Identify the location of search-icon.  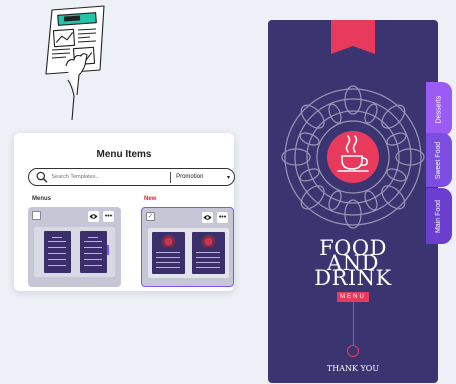
(42, 177).